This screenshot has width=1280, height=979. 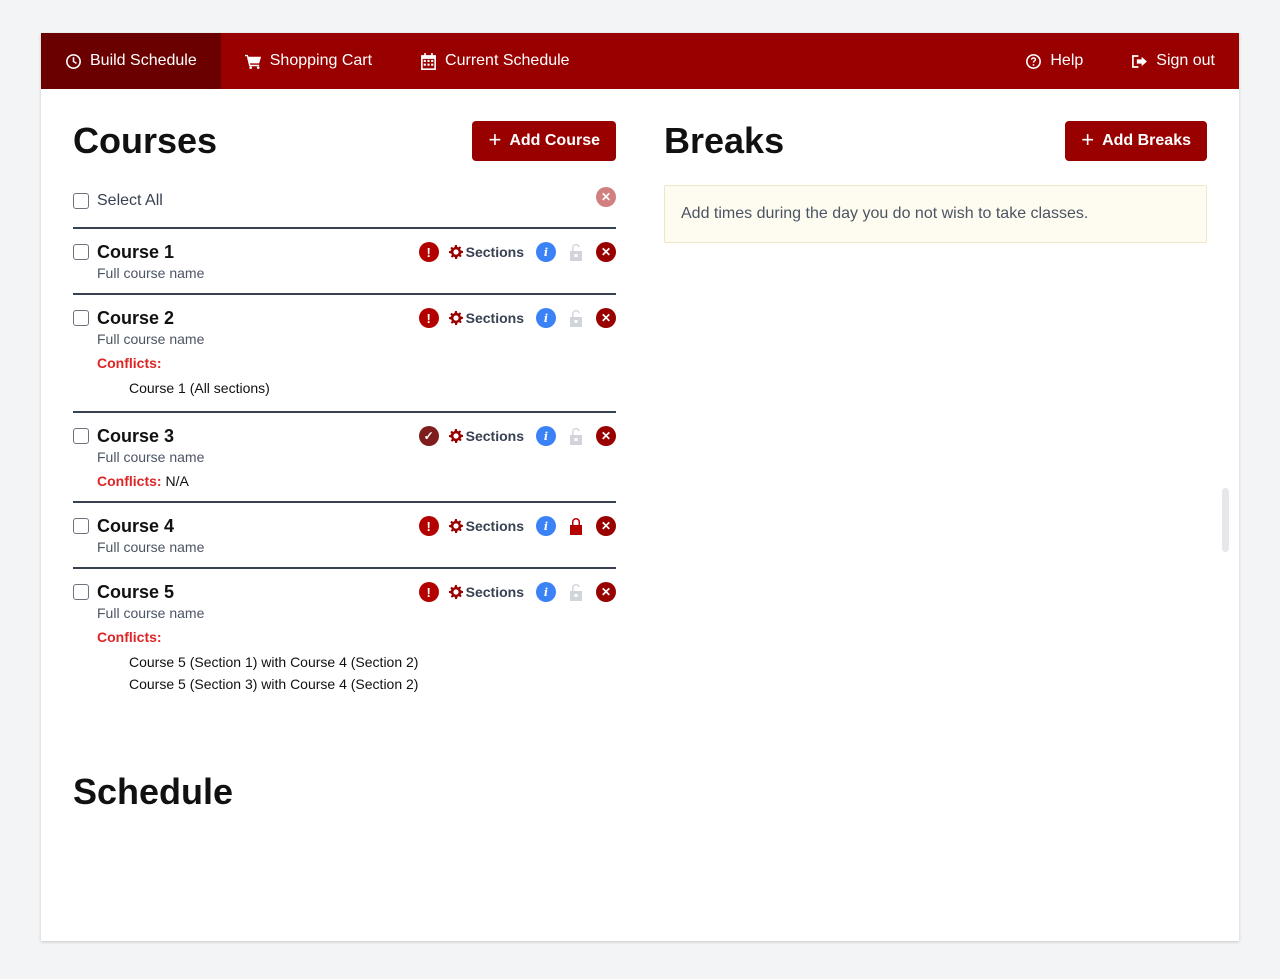 I want to click on breaks-title: Breaks, so click(x=724, y=140).